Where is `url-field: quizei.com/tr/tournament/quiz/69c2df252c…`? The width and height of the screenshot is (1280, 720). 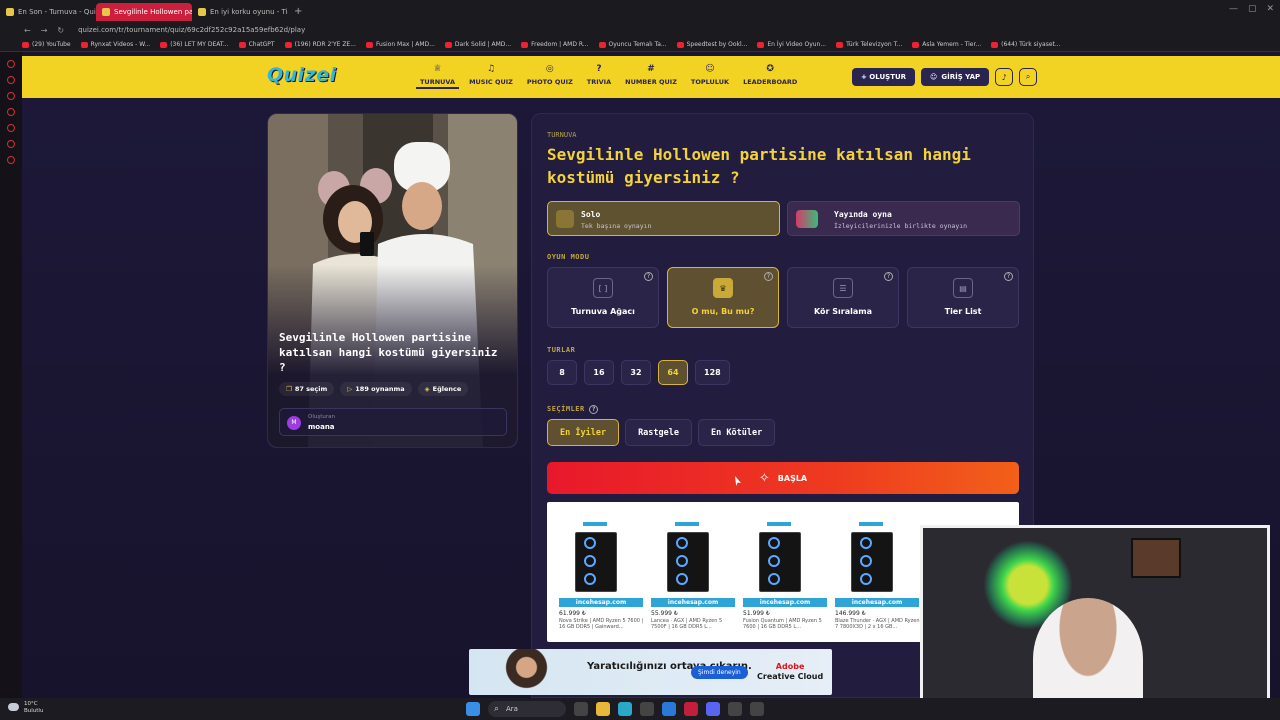 url-field: quizei.com/tr/tournament/quiz/69c2df252c… is located at coordinates (191, 30).